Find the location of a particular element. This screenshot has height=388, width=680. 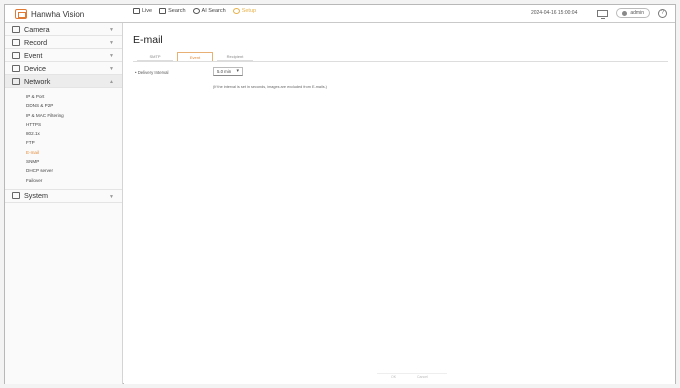

setup-icon is located at coordinates (236, 11).